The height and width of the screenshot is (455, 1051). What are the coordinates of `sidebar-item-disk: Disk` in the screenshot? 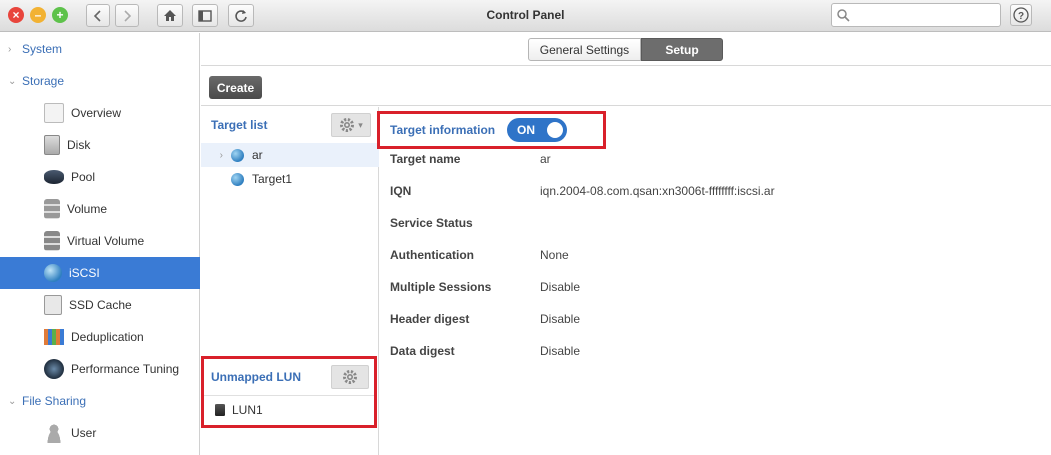 It's located at (100, 145).